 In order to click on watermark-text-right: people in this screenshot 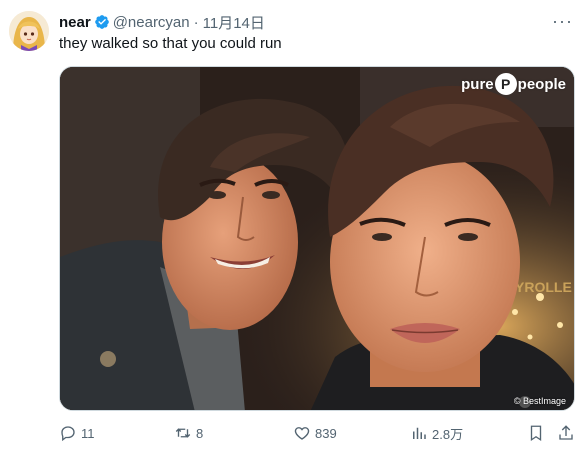, I will do `click(541, 84)`.